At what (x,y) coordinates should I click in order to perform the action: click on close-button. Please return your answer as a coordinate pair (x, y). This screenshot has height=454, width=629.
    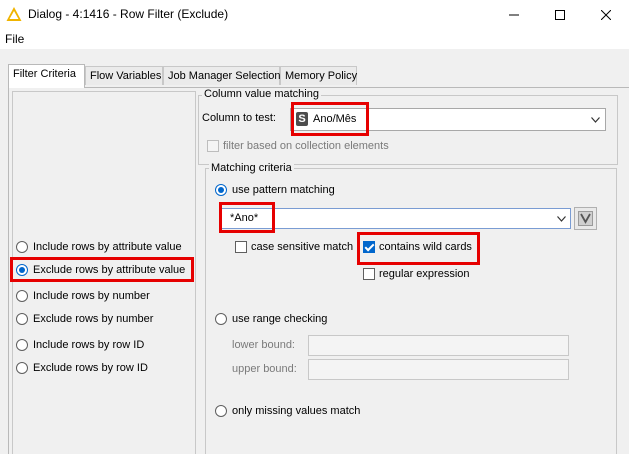
    Looking at the image, I should click on (606, 14).